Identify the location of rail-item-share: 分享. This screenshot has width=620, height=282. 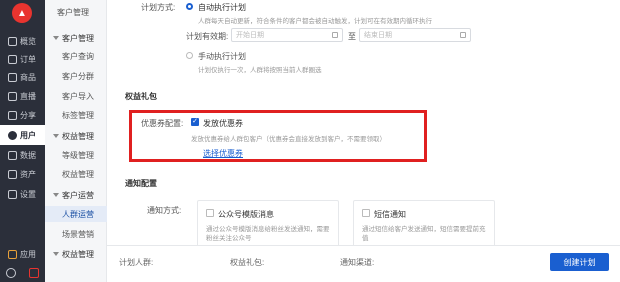
(22, 115).